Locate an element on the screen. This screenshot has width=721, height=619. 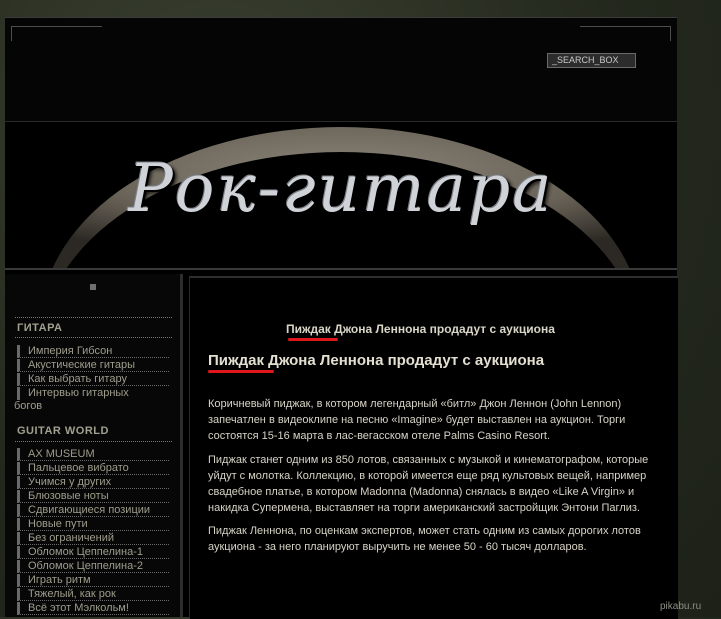
title-first-word: Пиждак is located at coordinates (236, 360).